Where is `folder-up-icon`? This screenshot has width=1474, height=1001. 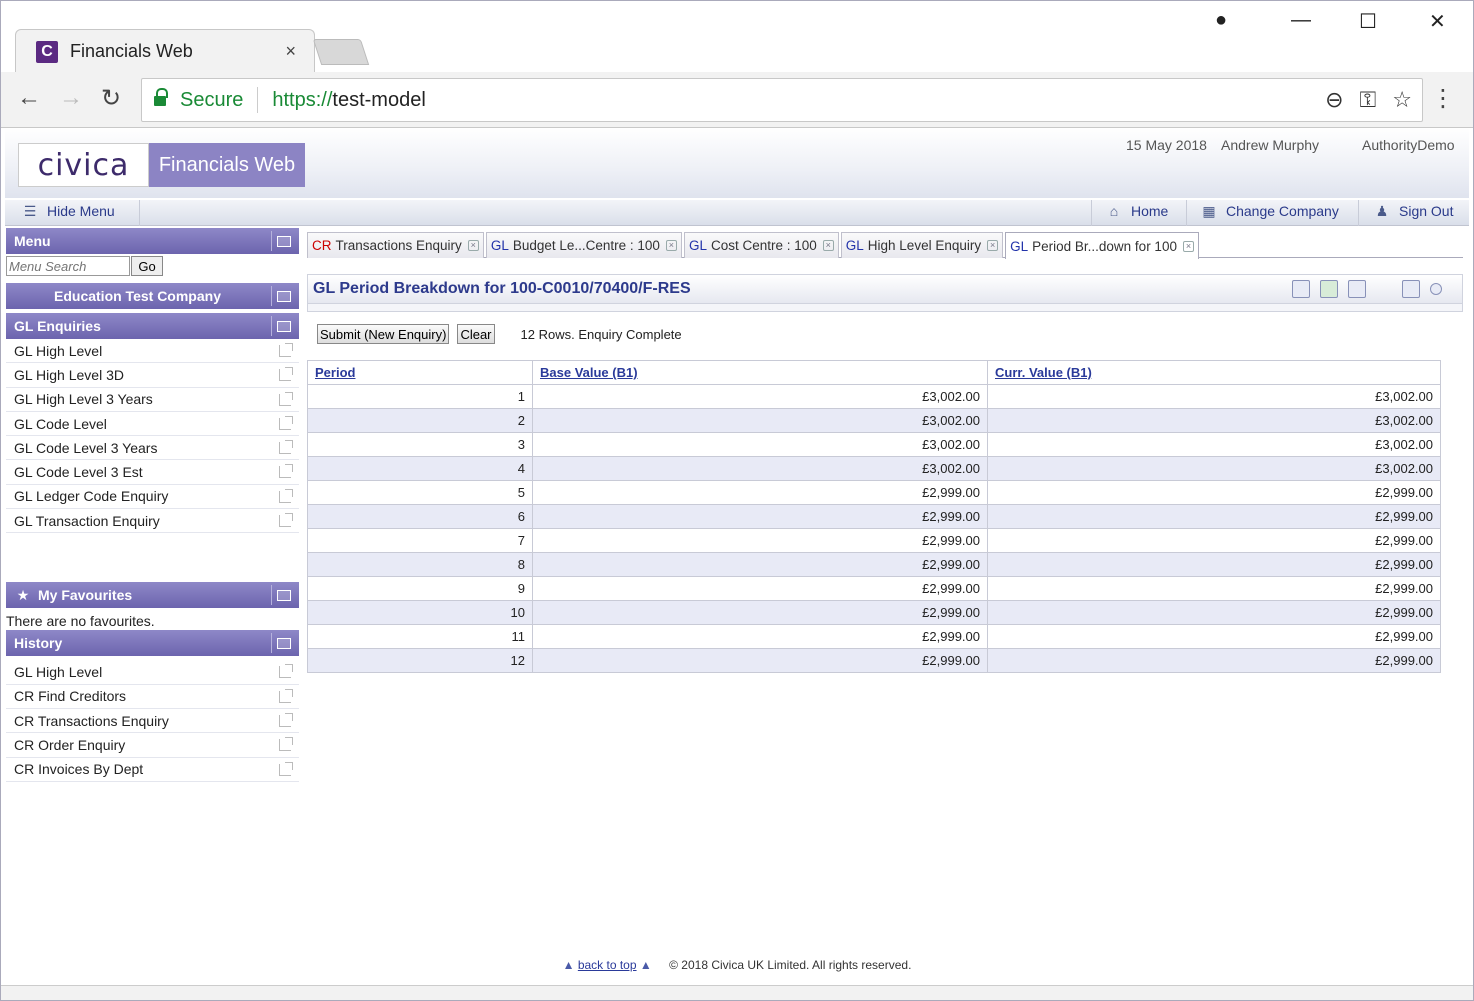 folder-up-icon is located at coordinates (283, 326).